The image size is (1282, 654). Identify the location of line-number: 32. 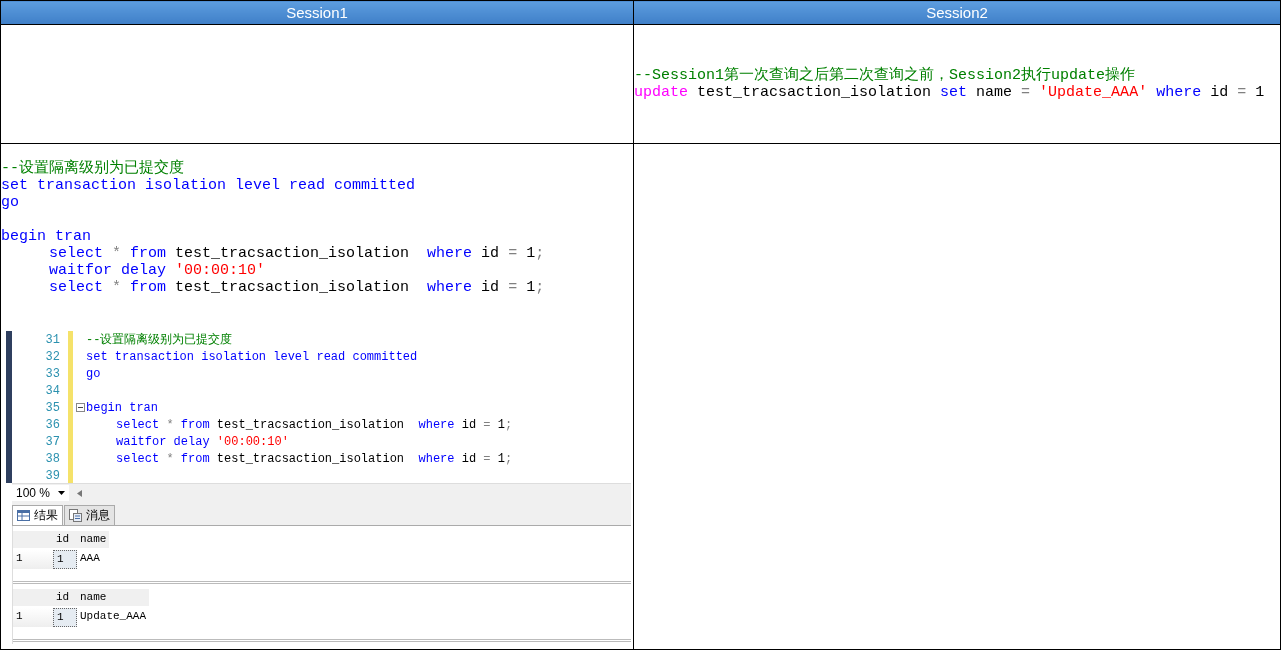
(52, 356).